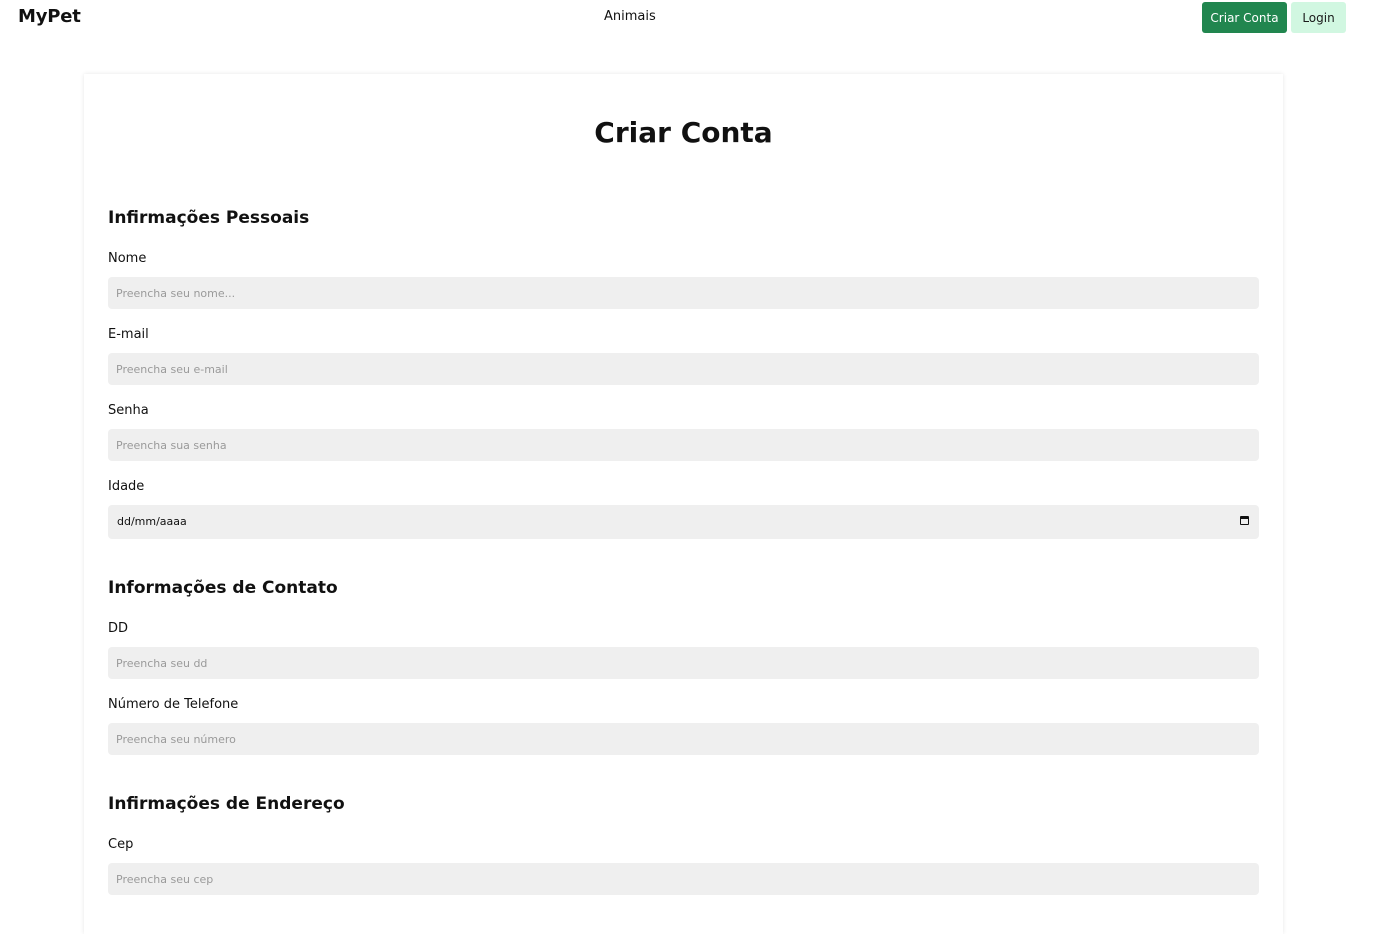 This screenshot has height=934, width=1376. What do you see at coordinates (121, 844) in the screenshot?
I see `cep-label: Cep` at bounding box center [121, 844].